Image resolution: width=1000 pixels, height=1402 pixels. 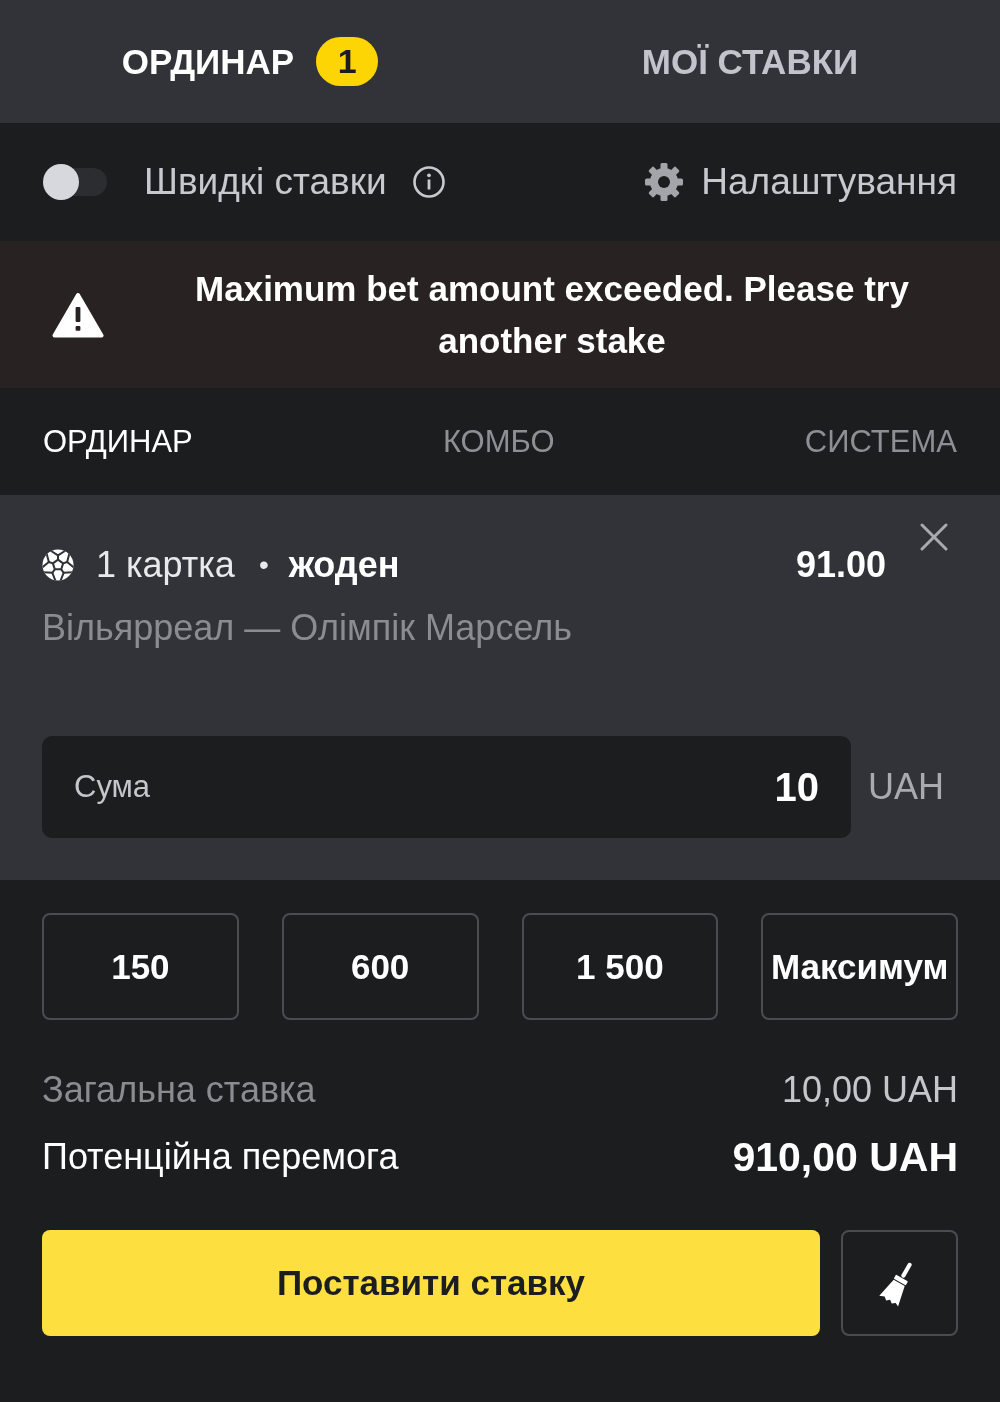 I want to click on odds-value: 91.00, so click(x=840, y=565).